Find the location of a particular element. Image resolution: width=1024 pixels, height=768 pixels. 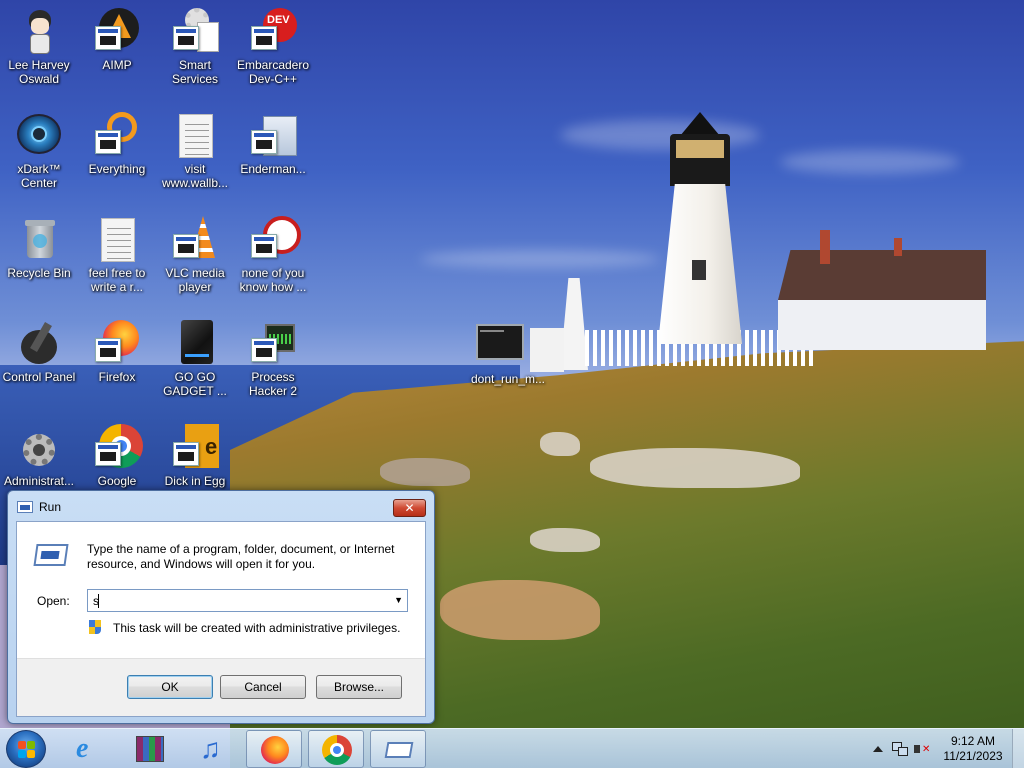

itunes-icon: ♫ is located at coordinates (210, 748).